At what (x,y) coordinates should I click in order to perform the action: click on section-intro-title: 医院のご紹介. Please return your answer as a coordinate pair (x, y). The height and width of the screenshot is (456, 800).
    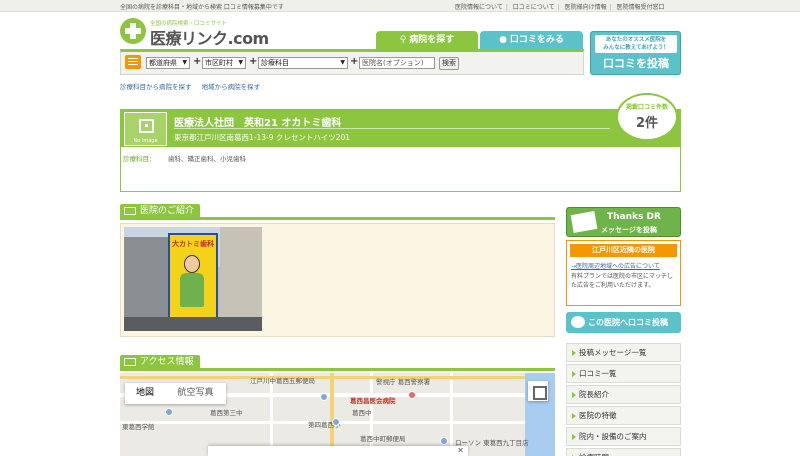
    Looking at the image, I should click on (337, 212).